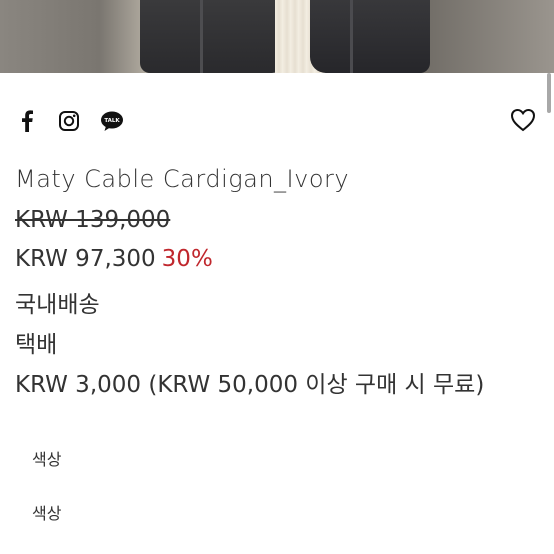 Image resolution: width=554 pixels, height=554 pixels. Describe the element at coordinates (69, 121) in the screenshot. I see `instagram-icon` at that location.